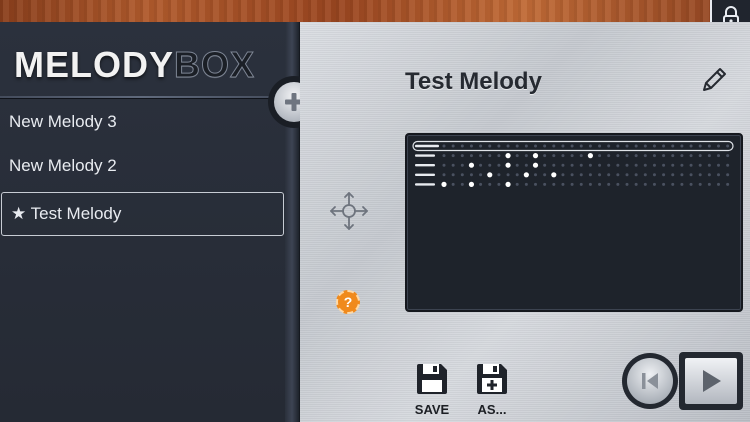 Image resolution: width=750 pixels, height=422 pixels. Describe the element at coordinates (349, 213) in the screenshot. I see `move-handle` at that location.